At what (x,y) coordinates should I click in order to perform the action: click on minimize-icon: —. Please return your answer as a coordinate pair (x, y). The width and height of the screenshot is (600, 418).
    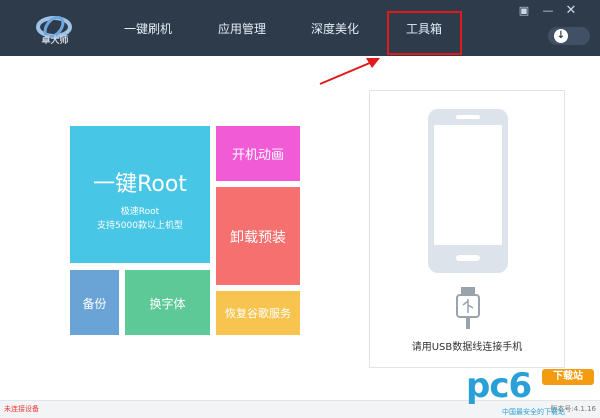
    Looking at the image, I should click on (548, 11).